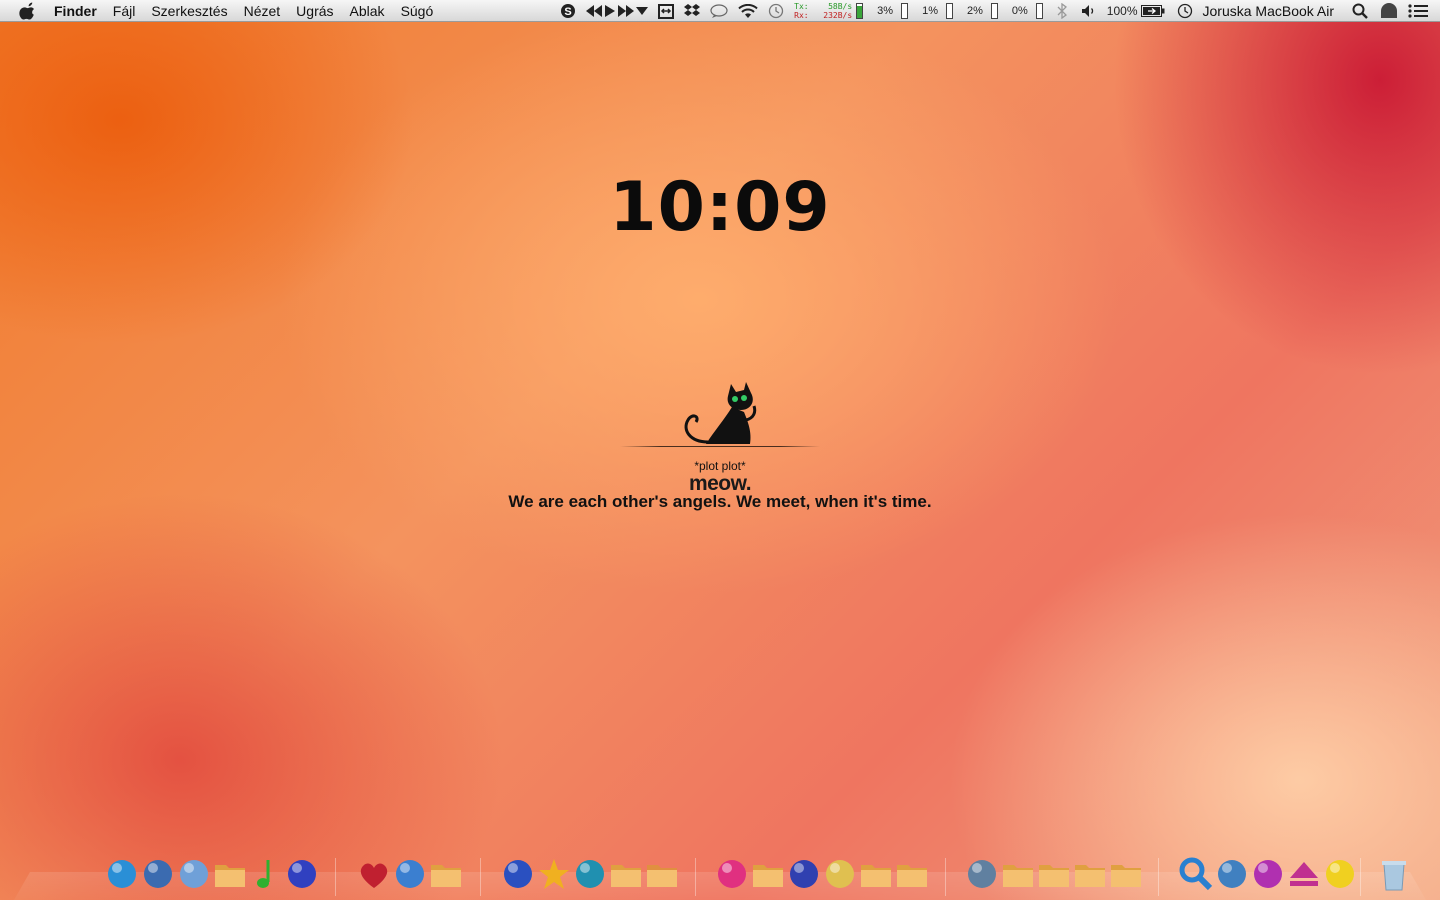 Image resolution: width=1440 pixels, height=900 pixels. I want to click on apple-menu-icon, so click(28, 10).